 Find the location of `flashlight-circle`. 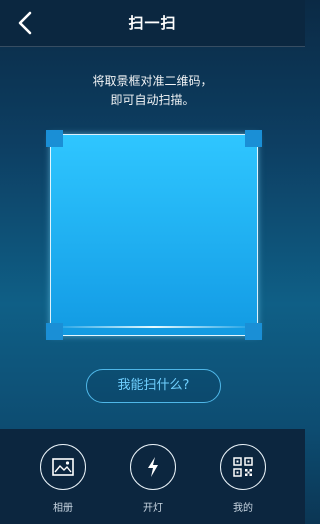

flashlight-circle is located at coordinates (153, 467).